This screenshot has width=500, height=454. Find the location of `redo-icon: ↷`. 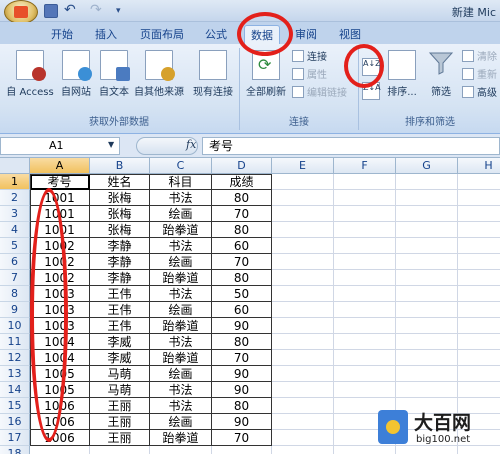

redo-icon: ↷ is located at coordinates (97, 10).